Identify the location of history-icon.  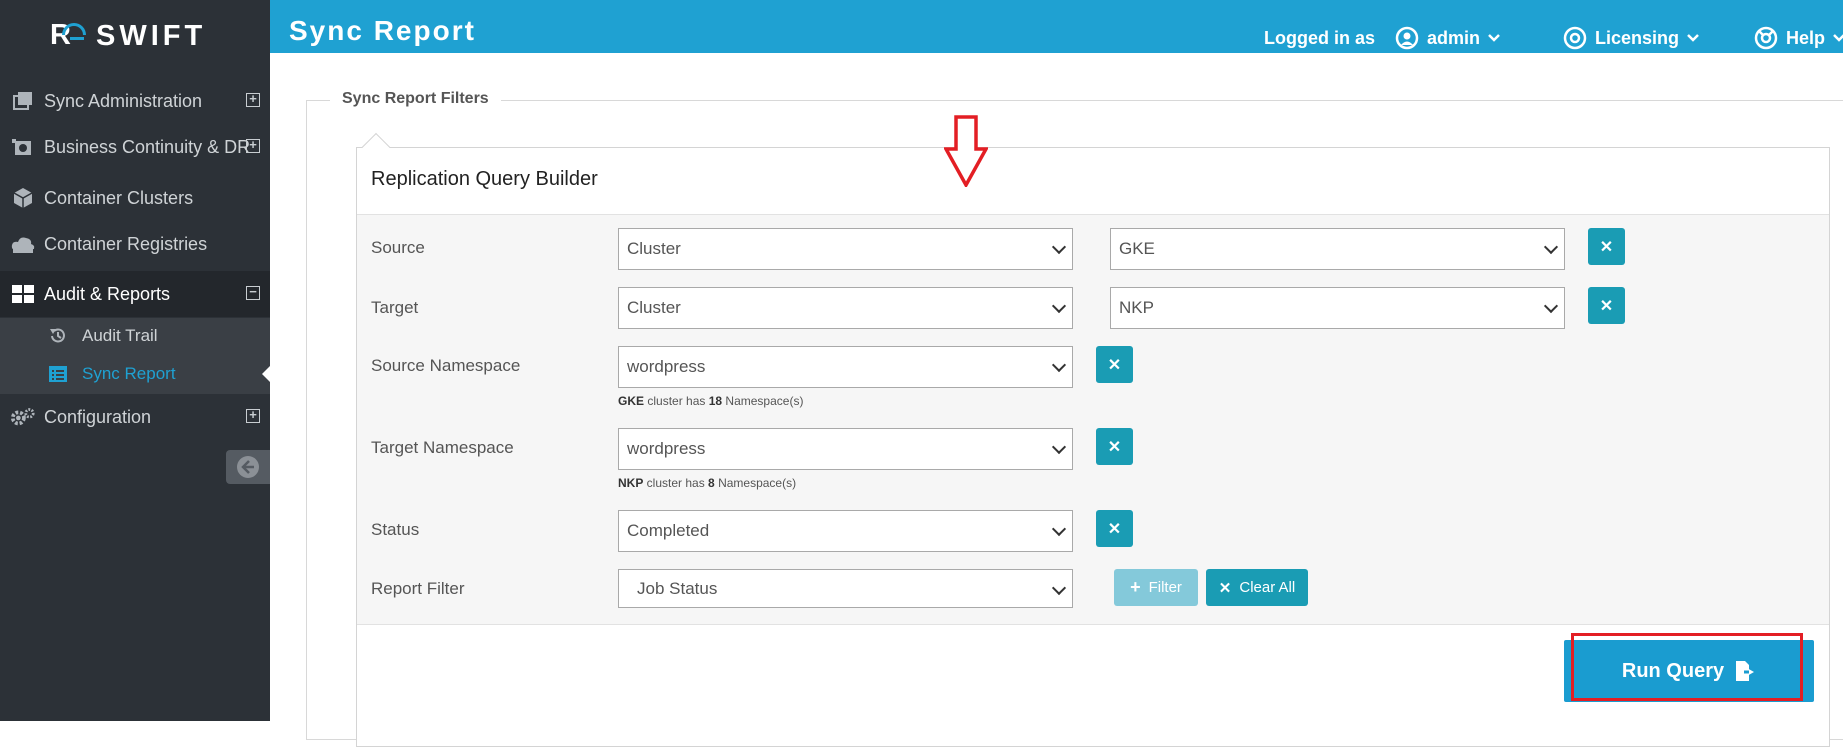
(59, 336).